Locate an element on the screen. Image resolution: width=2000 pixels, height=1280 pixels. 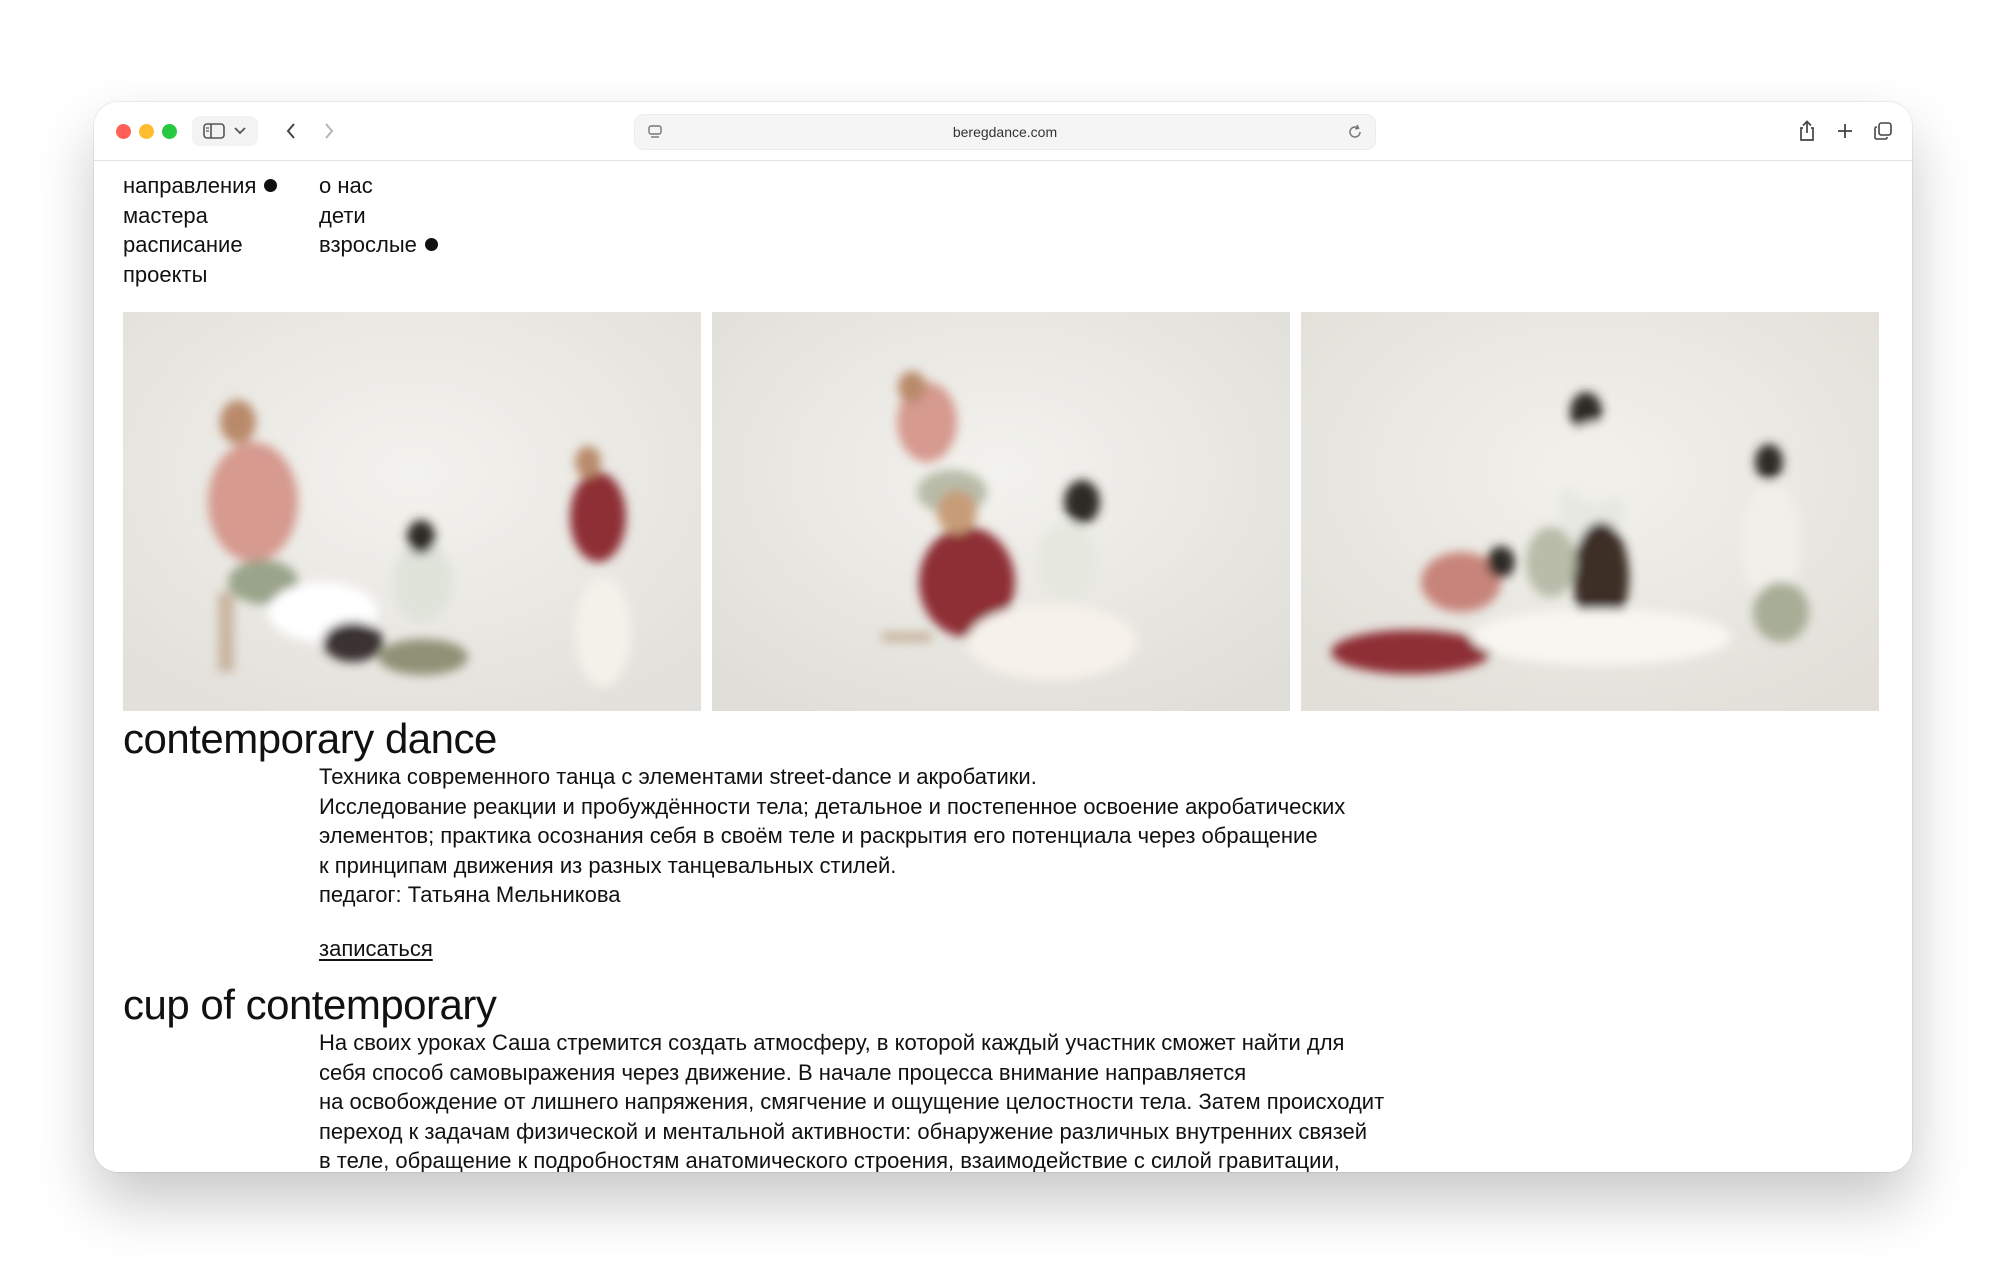
chevron-down-icon is located at coordinates (240, 131).